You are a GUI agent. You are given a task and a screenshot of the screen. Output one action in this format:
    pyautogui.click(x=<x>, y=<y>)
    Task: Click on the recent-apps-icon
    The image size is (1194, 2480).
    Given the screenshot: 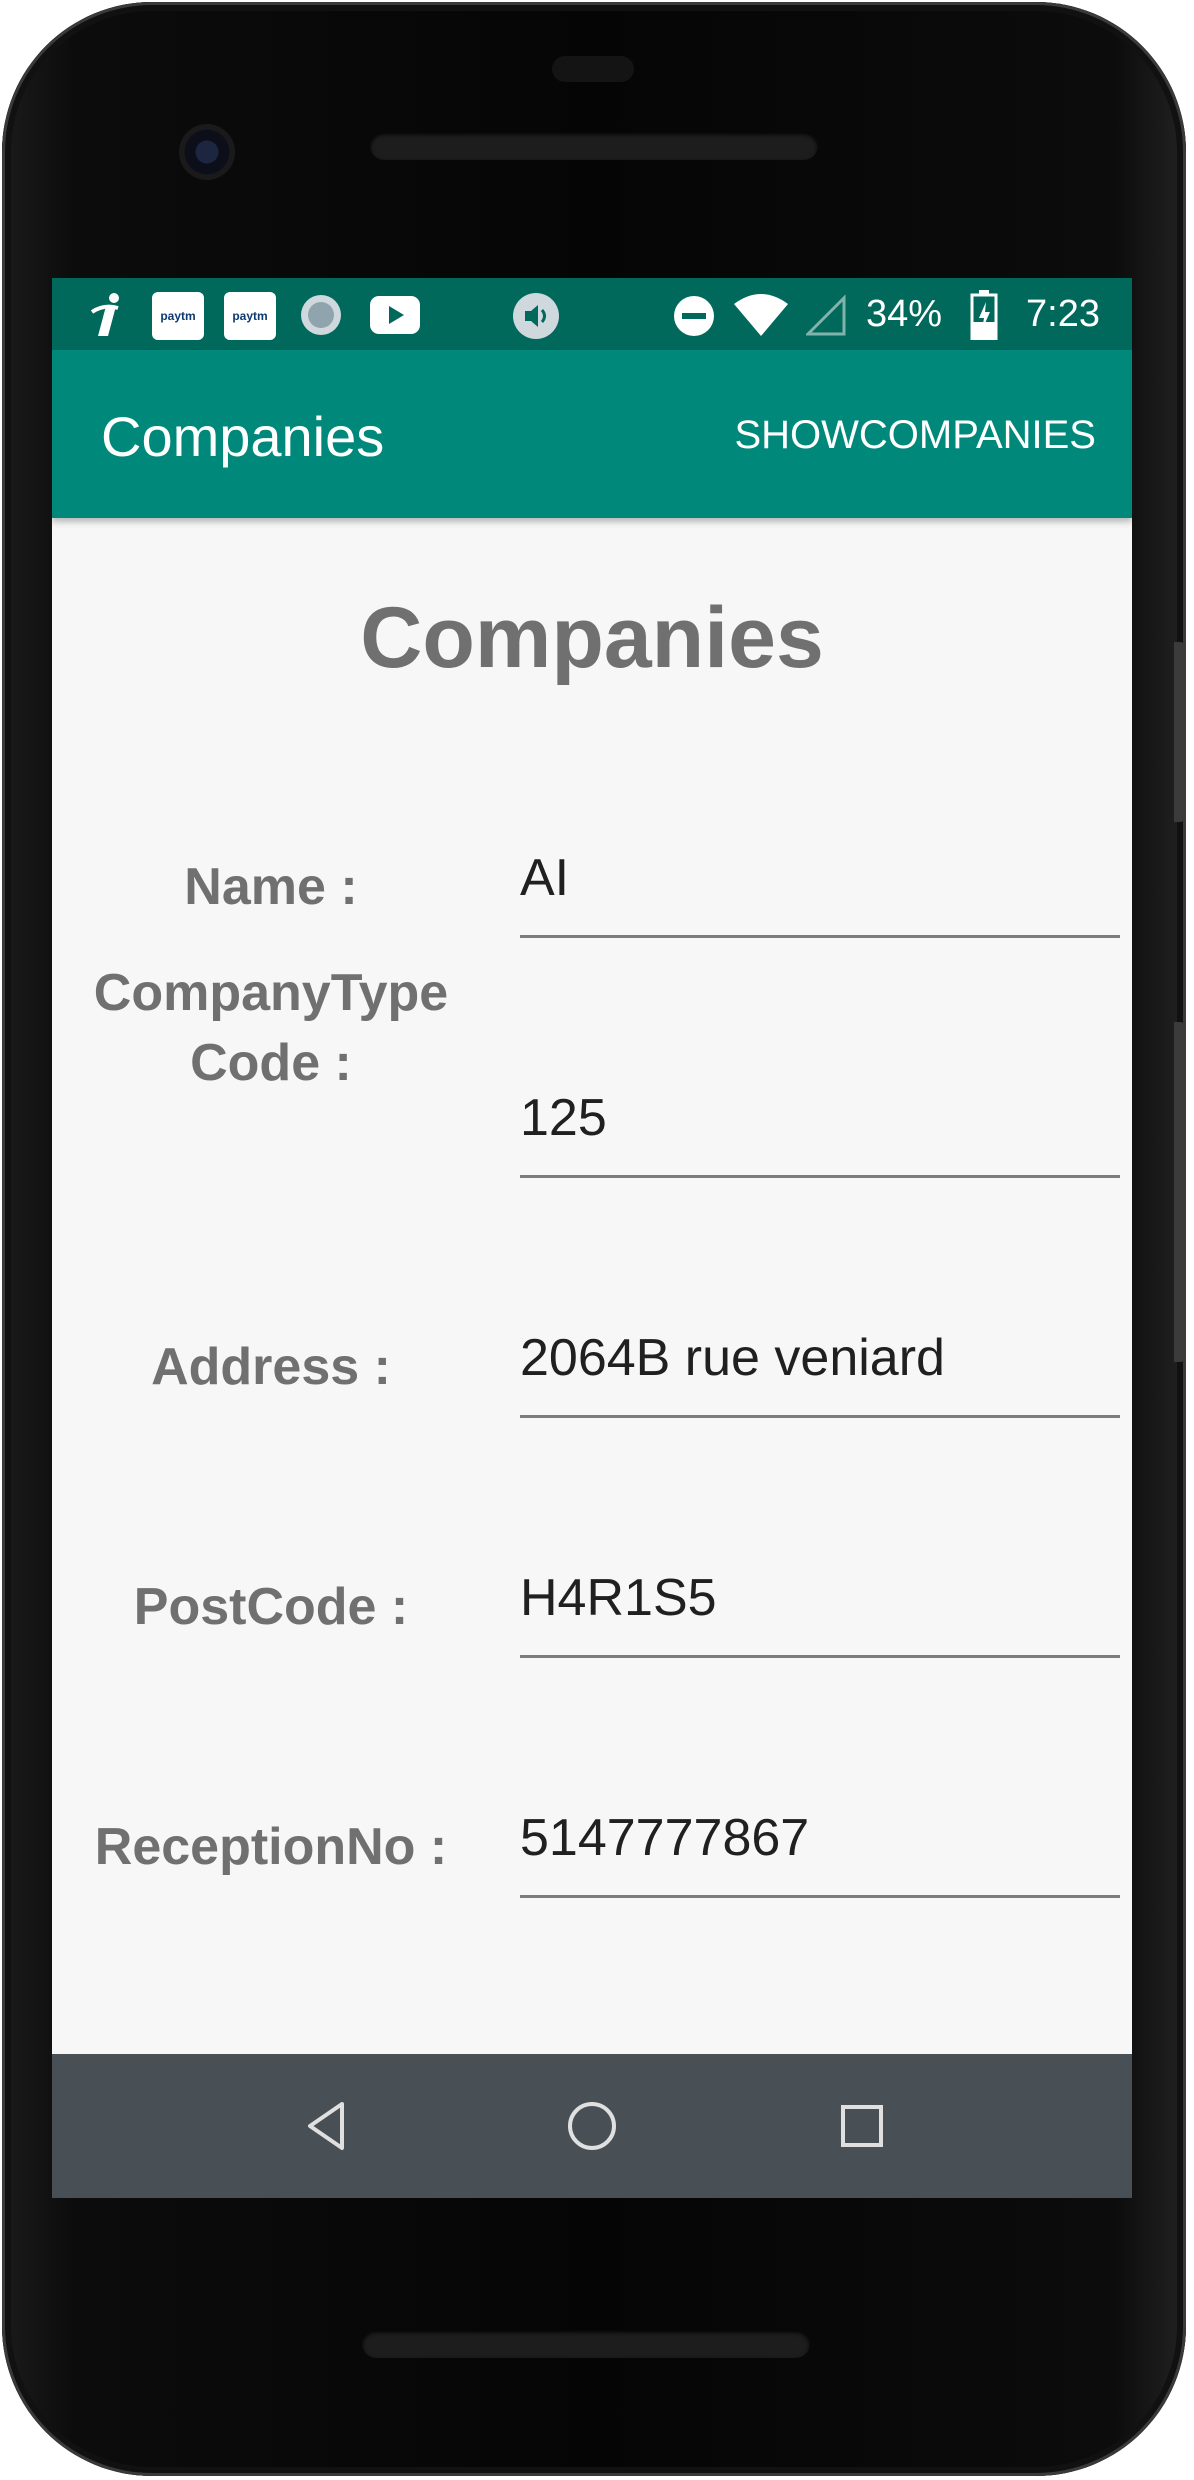 What is the action you would take?
    pyautogui.click(x=862, y=2126)
    